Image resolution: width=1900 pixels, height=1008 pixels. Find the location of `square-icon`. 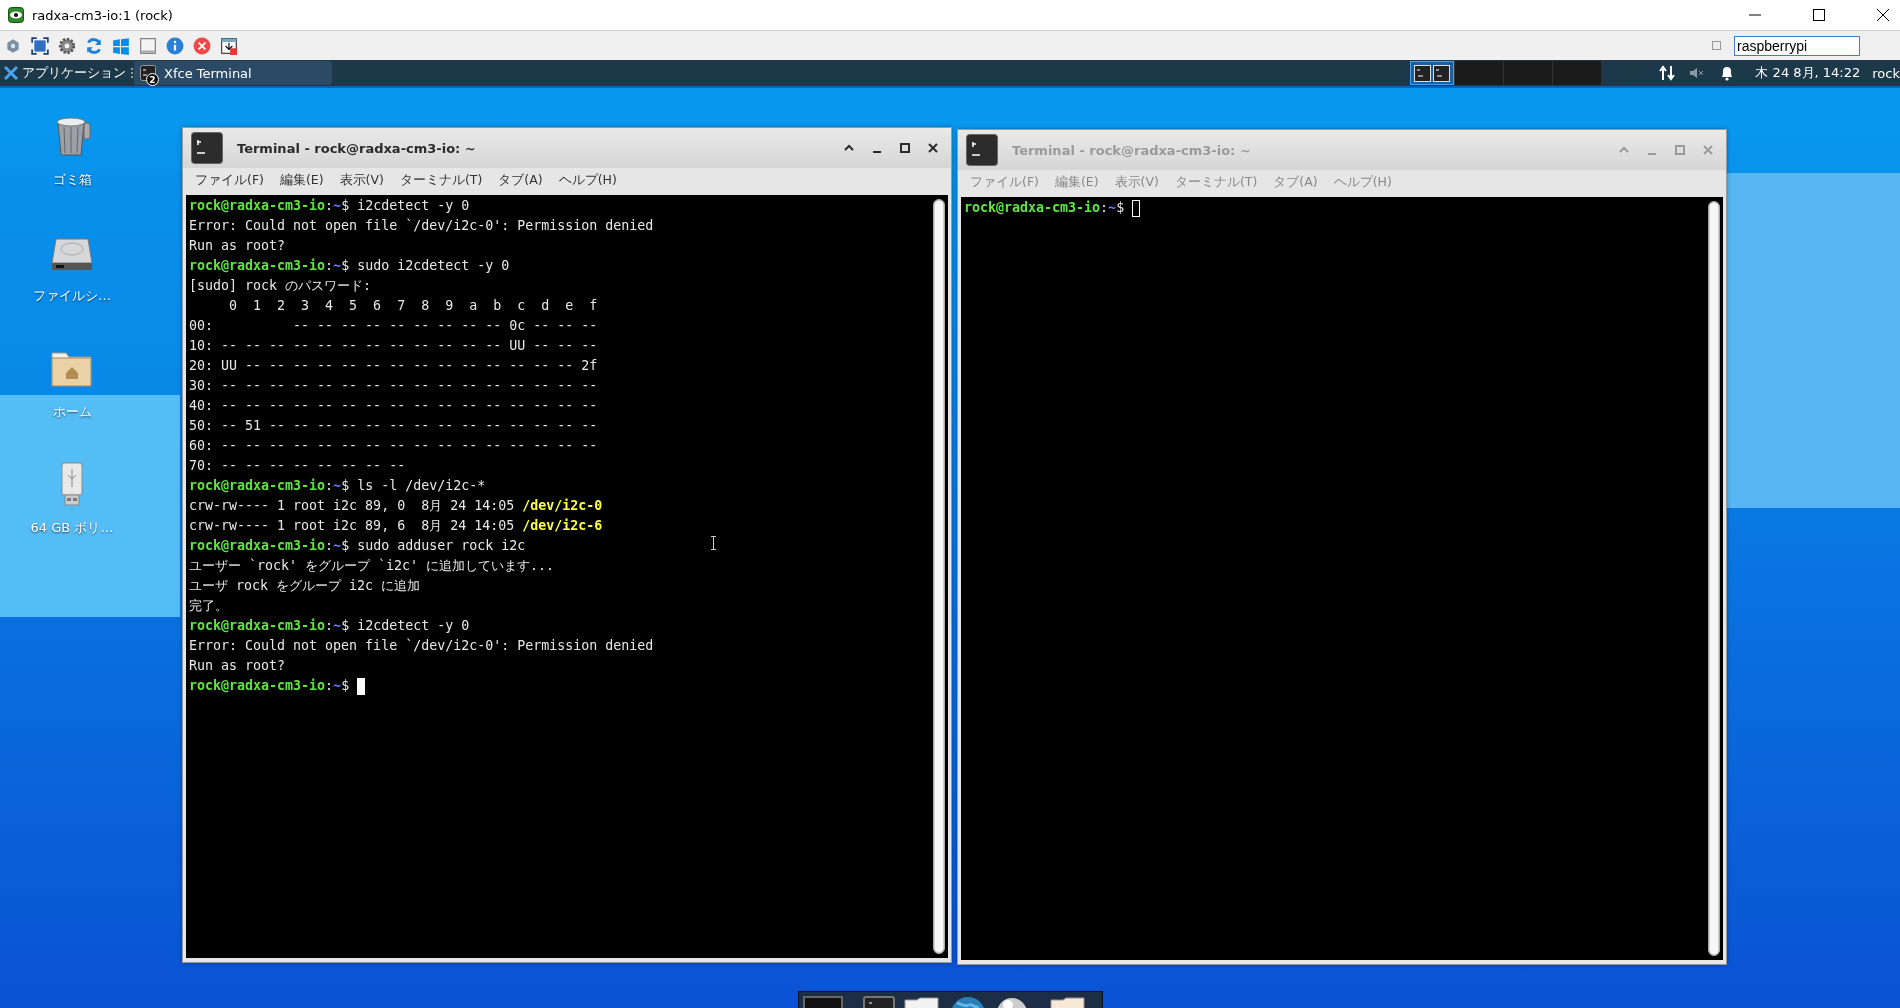

square-icon is located at coordinates (1716, 45).